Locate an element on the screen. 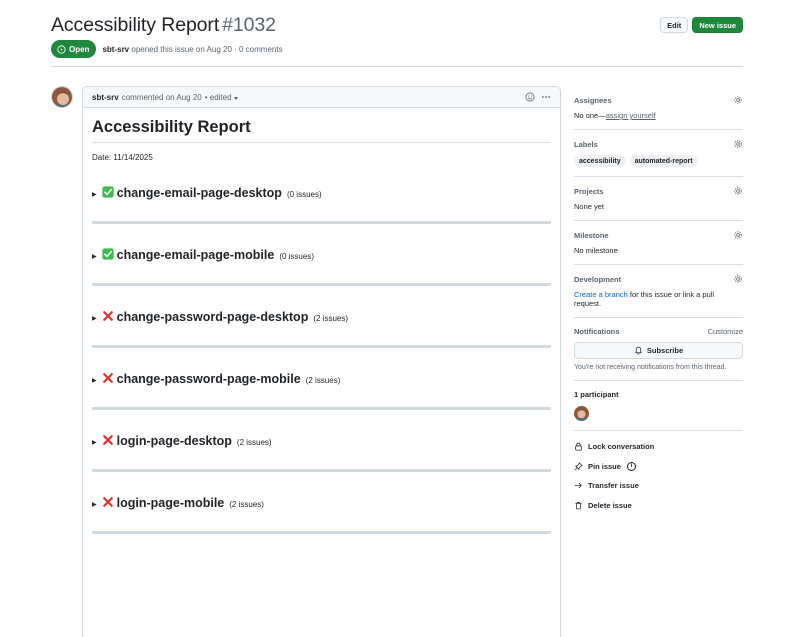  check-mark-icon is located at coordinates (108, 192).